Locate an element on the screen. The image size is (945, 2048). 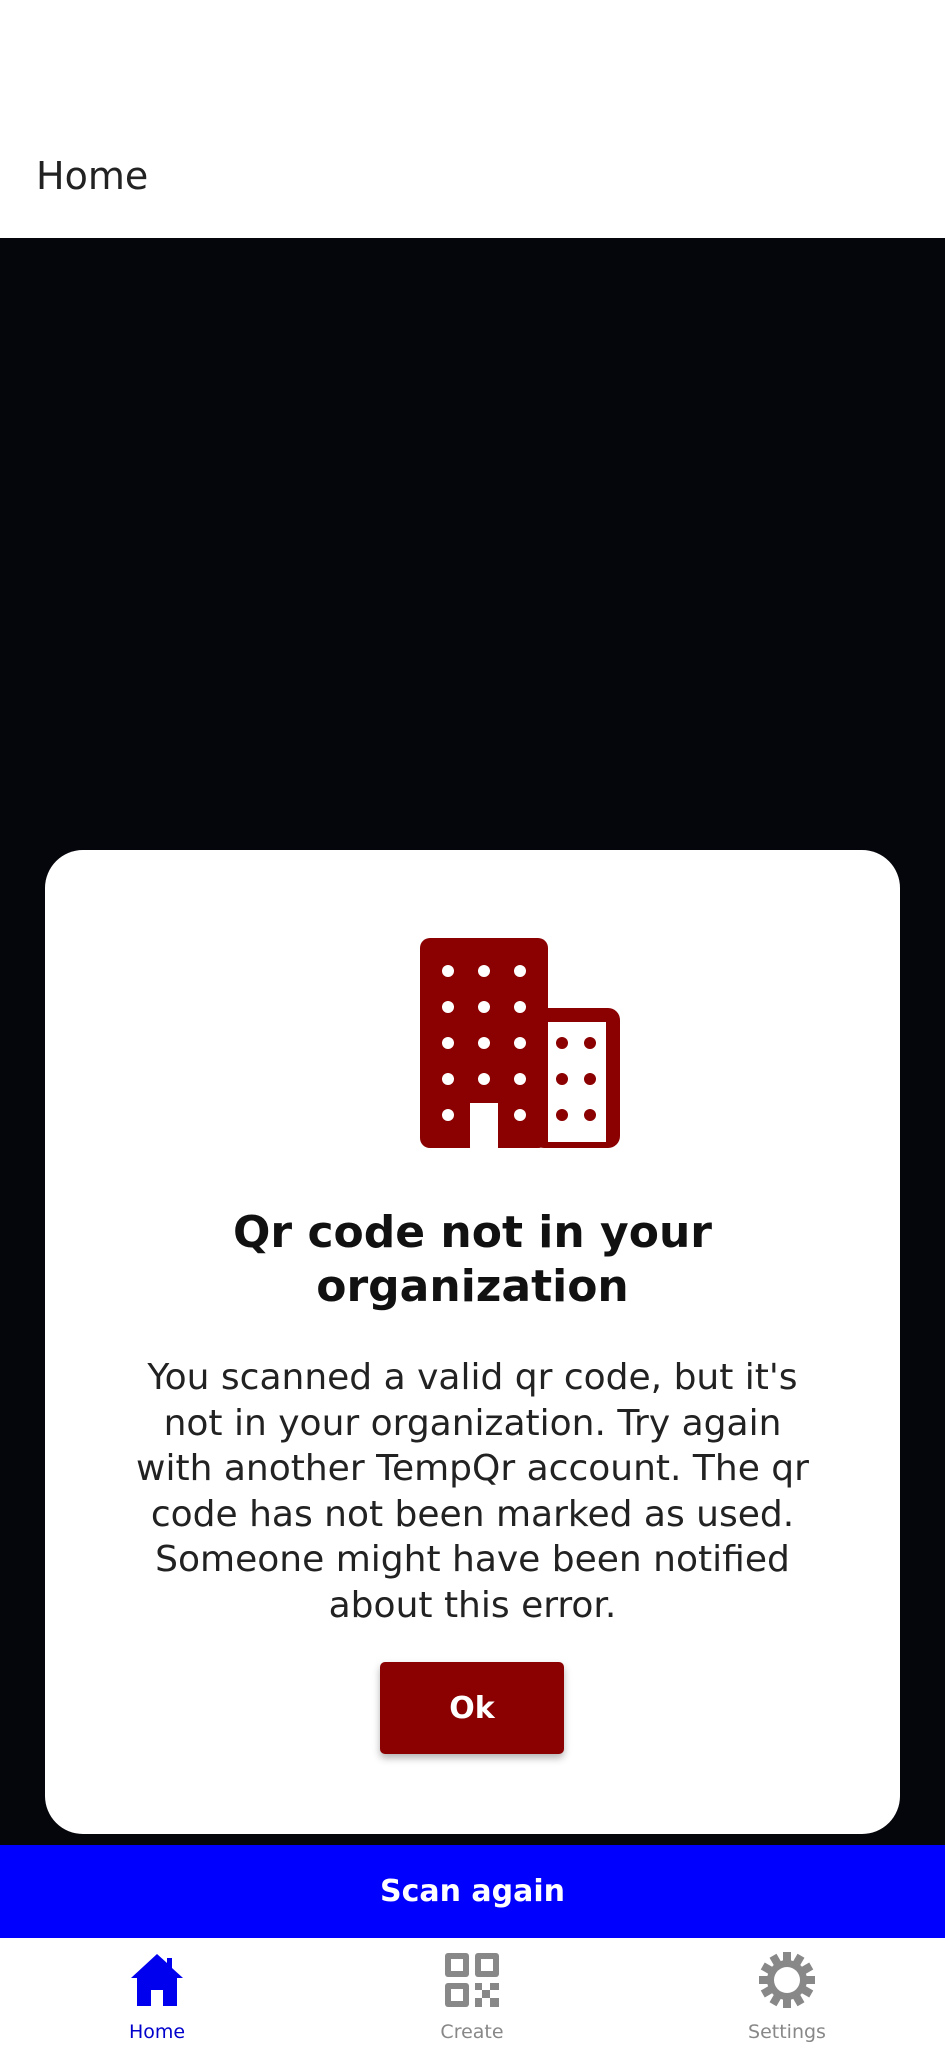
nav-item-create: Create is located at coordinates (472, 1993).